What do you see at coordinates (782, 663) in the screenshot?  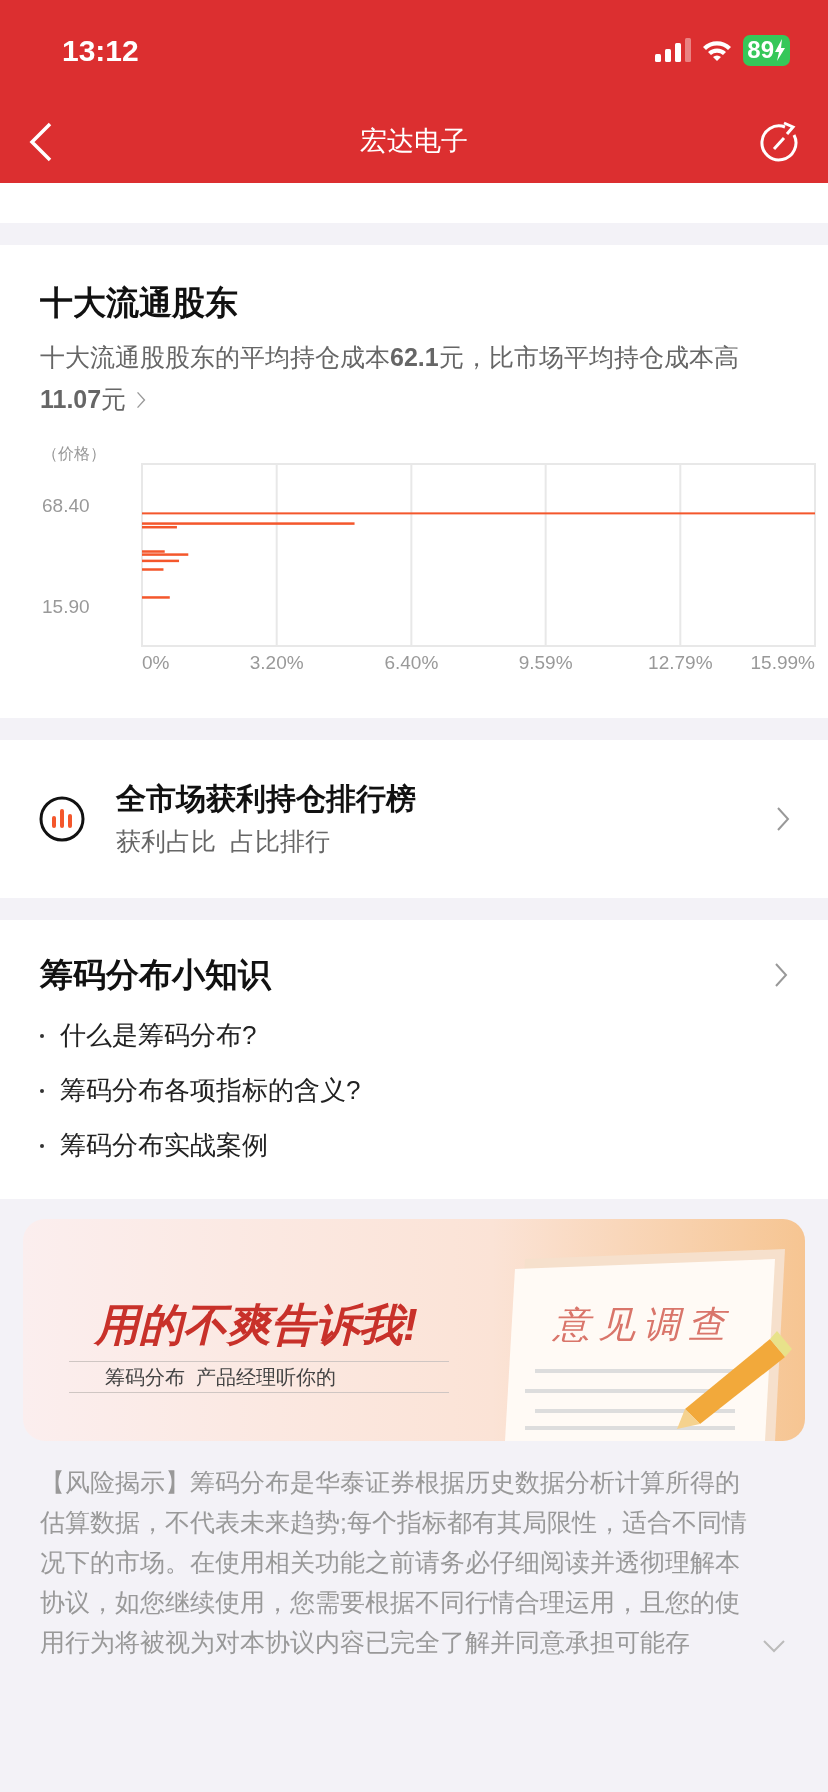 I see `axis-tick-label: 15.99%` at bounding box center [782, 663].